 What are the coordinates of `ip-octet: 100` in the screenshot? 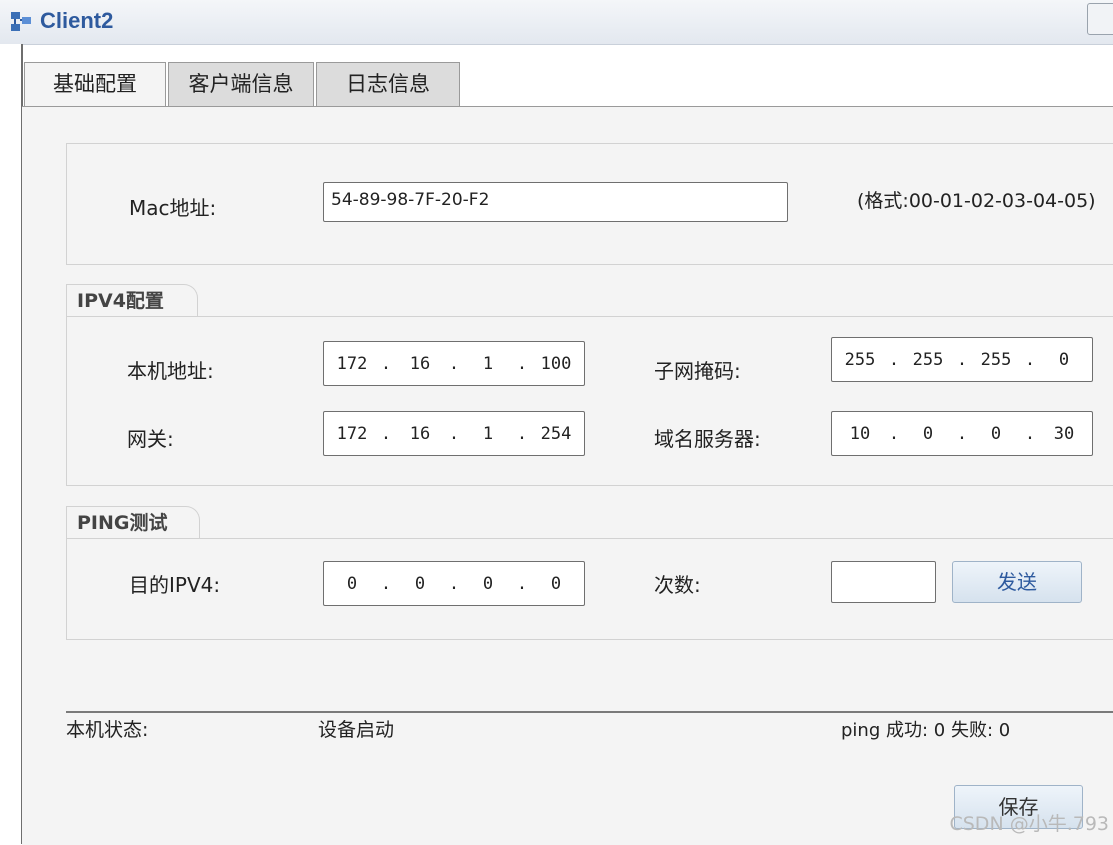 It's located at (556, 363).